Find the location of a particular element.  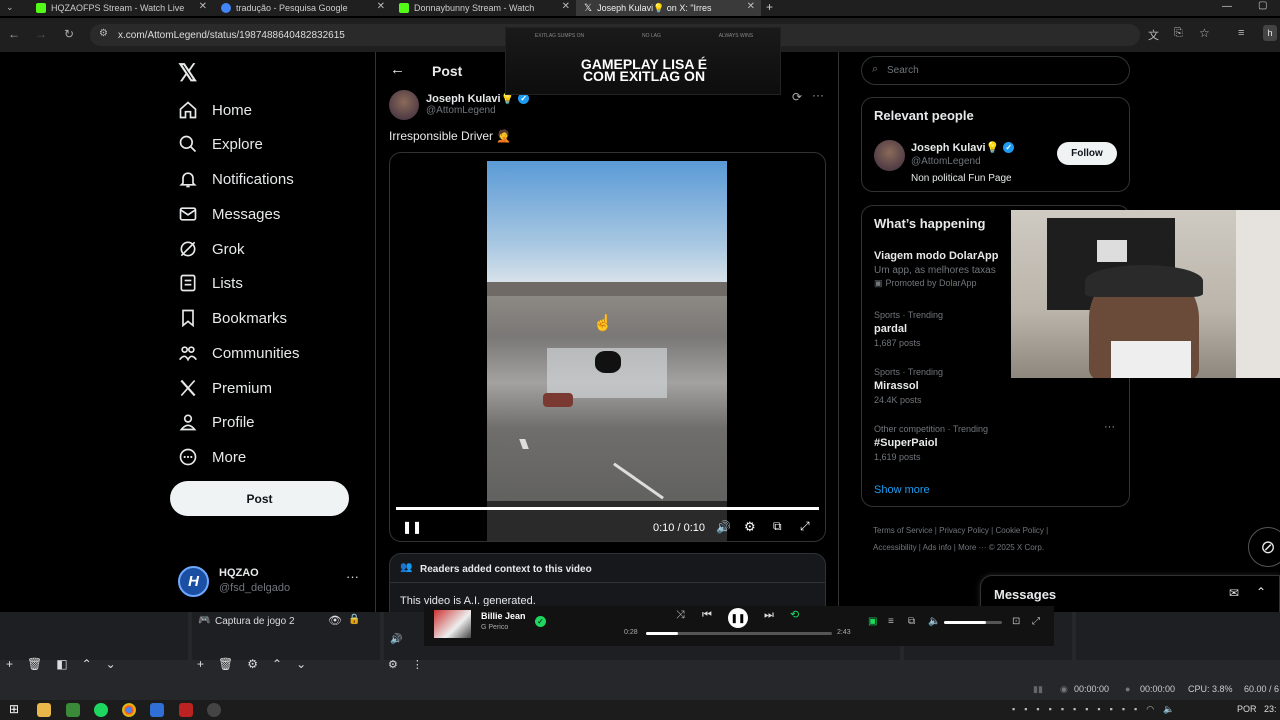

trend-more-icon: ··· is located at coordinates (1109, 427).